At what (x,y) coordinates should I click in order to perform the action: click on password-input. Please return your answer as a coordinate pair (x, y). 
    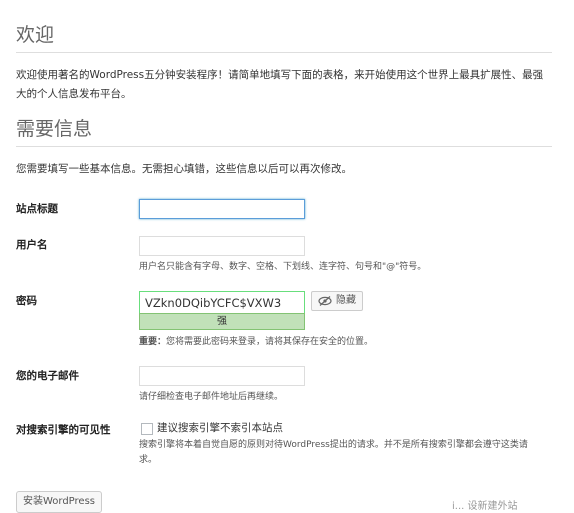
    Looking at the image, I should click on (222, 302).